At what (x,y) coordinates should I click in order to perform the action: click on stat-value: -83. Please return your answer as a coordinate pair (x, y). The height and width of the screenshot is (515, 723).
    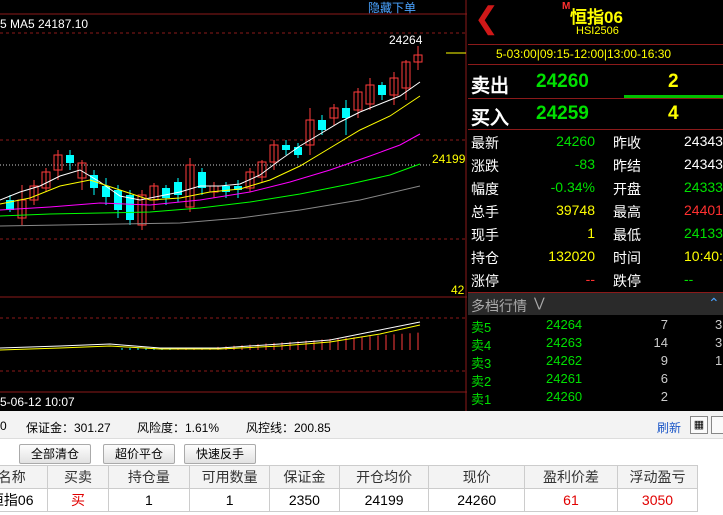
    Looking at the image, I should click on (584, 164).